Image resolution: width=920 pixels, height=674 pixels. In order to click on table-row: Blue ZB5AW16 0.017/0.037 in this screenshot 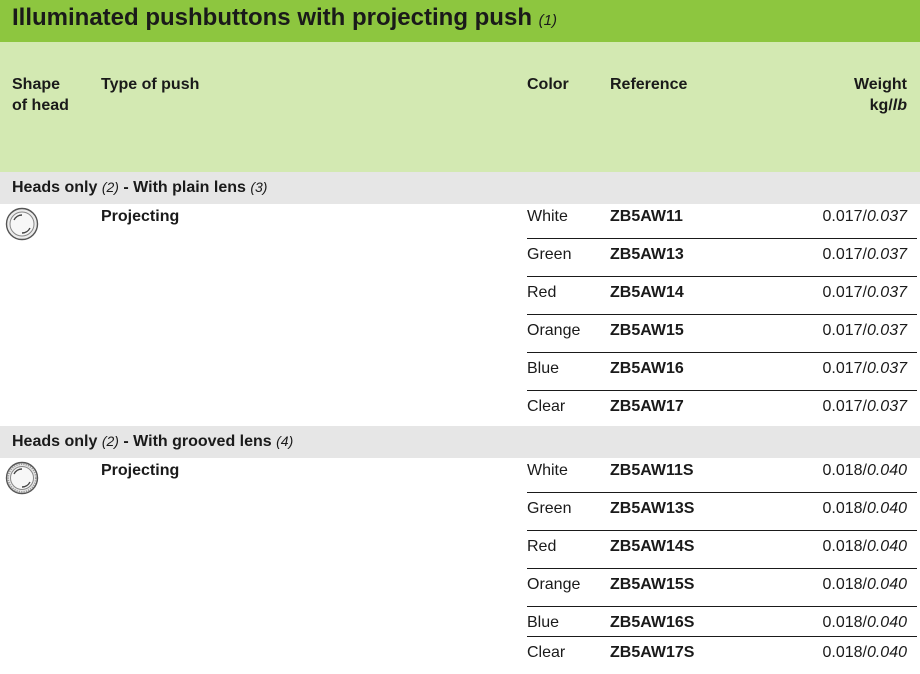, I will do `click(722, 371)`.